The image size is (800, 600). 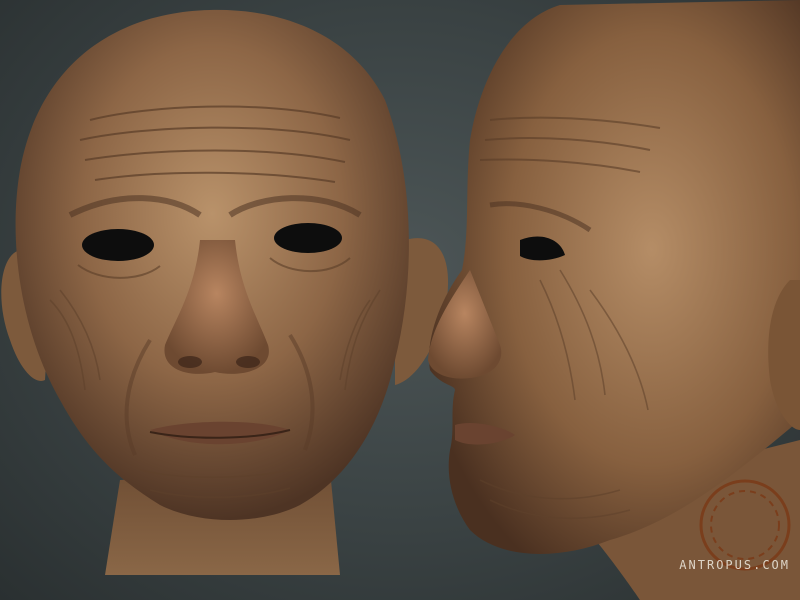 What do you see at coordinates (118, 245) in the screenshot?
I see `front-left-eye-socket` at bounding box center [118, 245].